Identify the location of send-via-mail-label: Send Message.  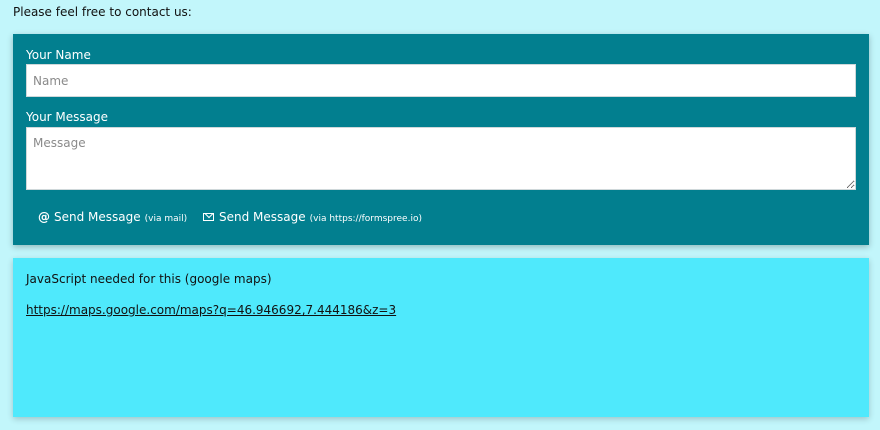
(97, 217).